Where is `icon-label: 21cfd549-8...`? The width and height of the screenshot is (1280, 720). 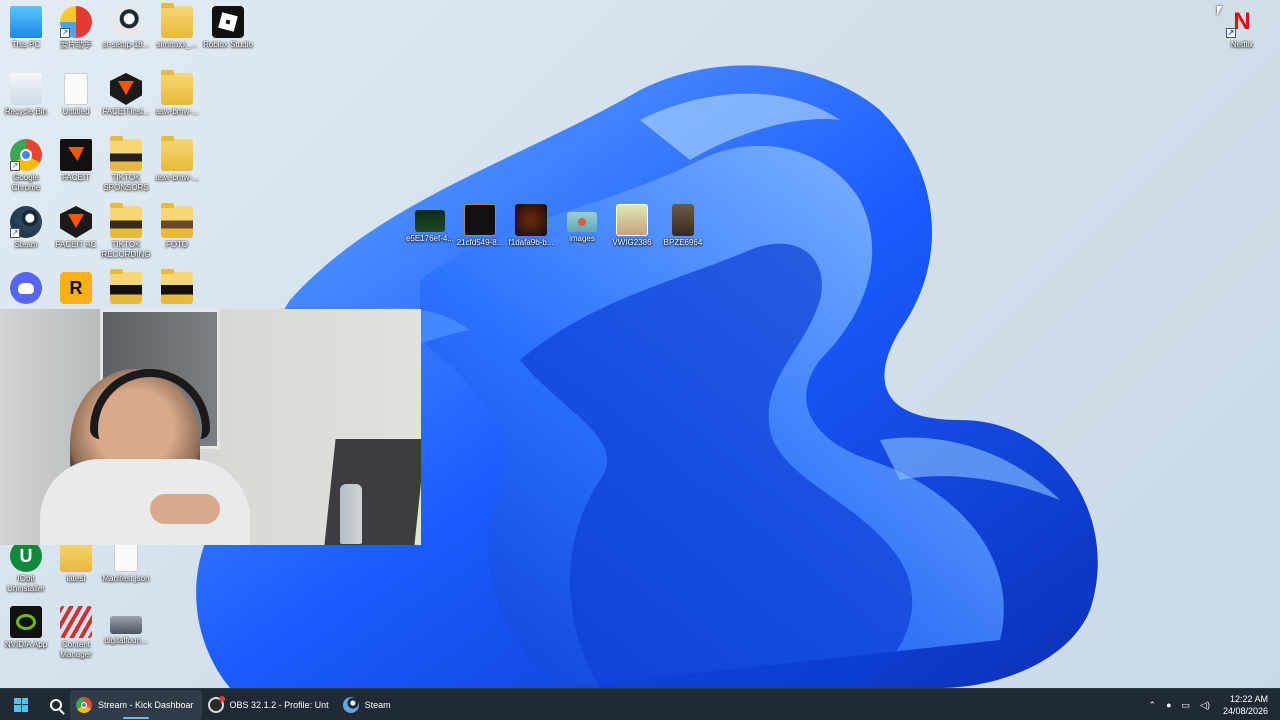 icon-label: 21cfd549-8... is located at coordinates (480, 242).